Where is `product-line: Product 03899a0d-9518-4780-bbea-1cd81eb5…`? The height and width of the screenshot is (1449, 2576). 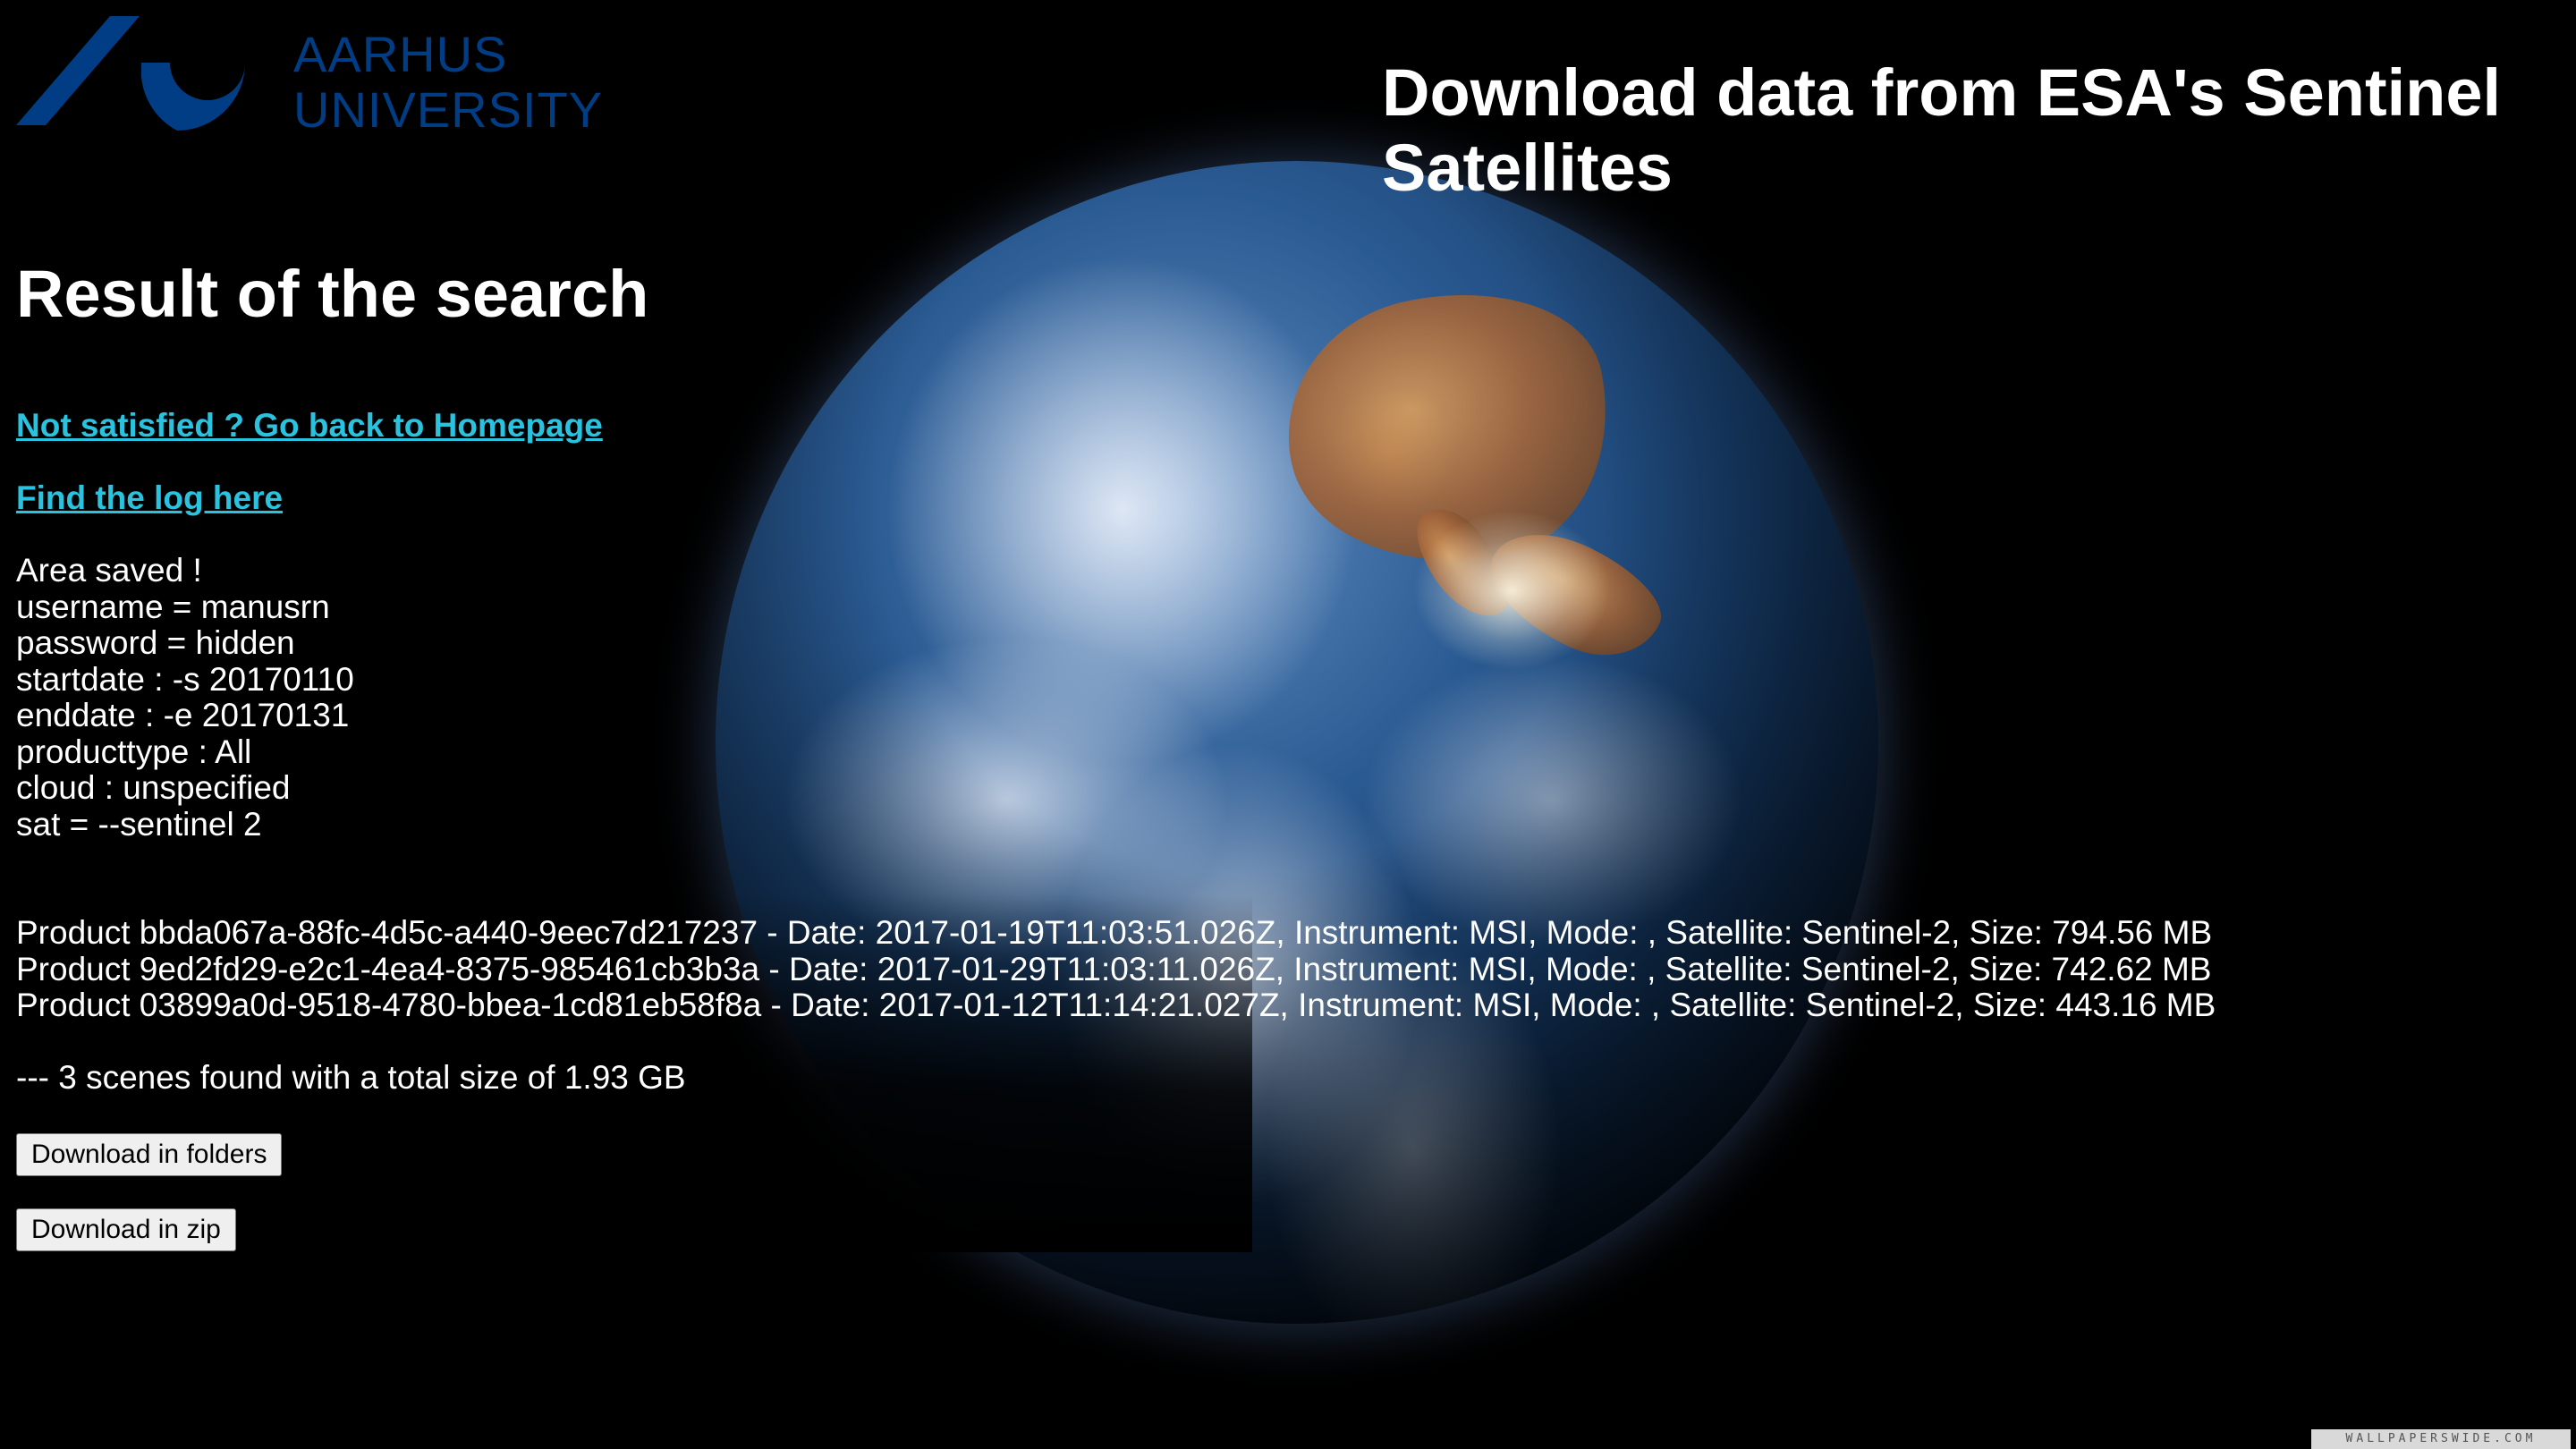 product-line: Product 03899a0d-9518-4780-bbea-1cd81eb5… is located at coordinates (1116, 1005).